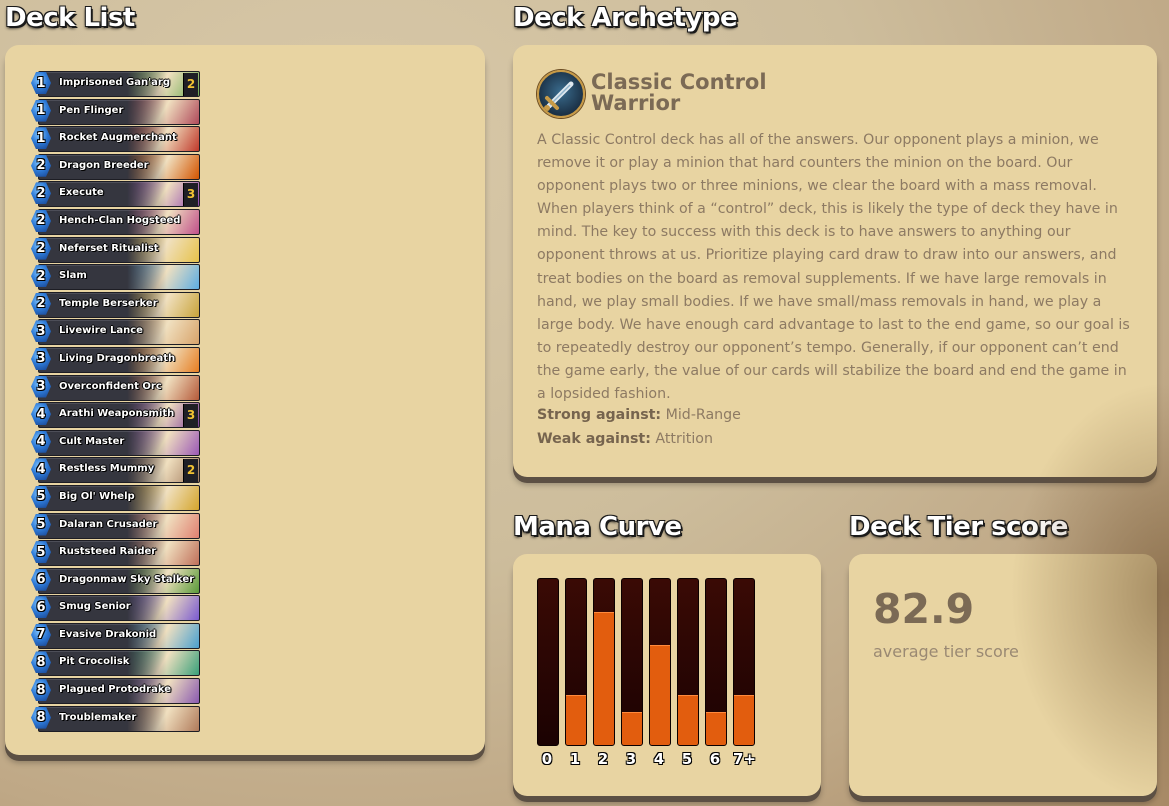 The height and width of the screenshot is (806, 1169). I want to click on card-name: Overconfident Orc, so click(110, 386).